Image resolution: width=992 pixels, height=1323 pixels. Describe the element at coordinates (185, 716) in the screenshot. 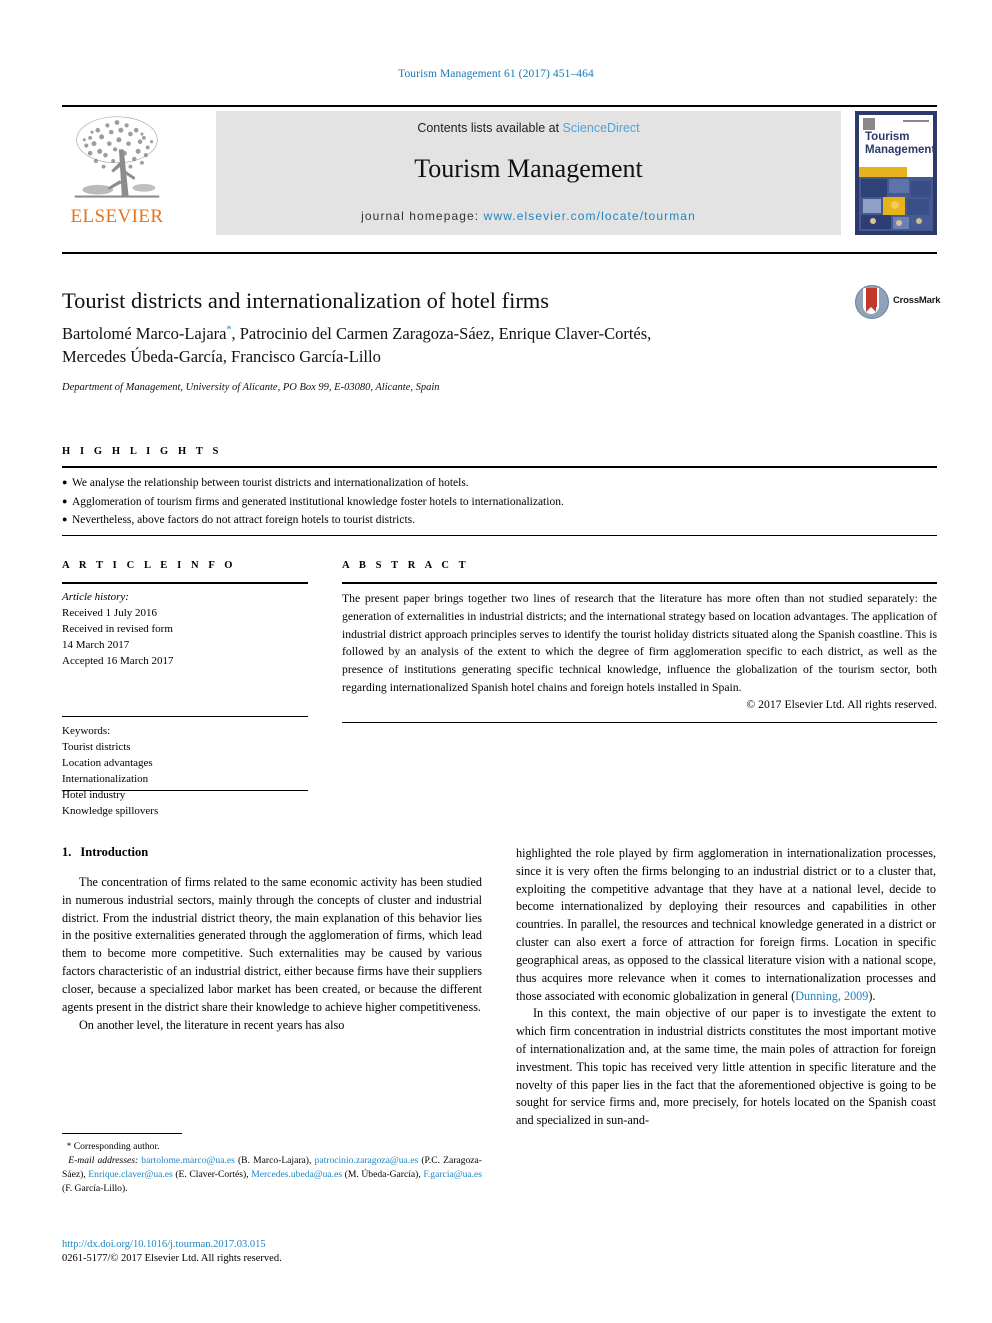

I see `keywords-top-rule` at that location.